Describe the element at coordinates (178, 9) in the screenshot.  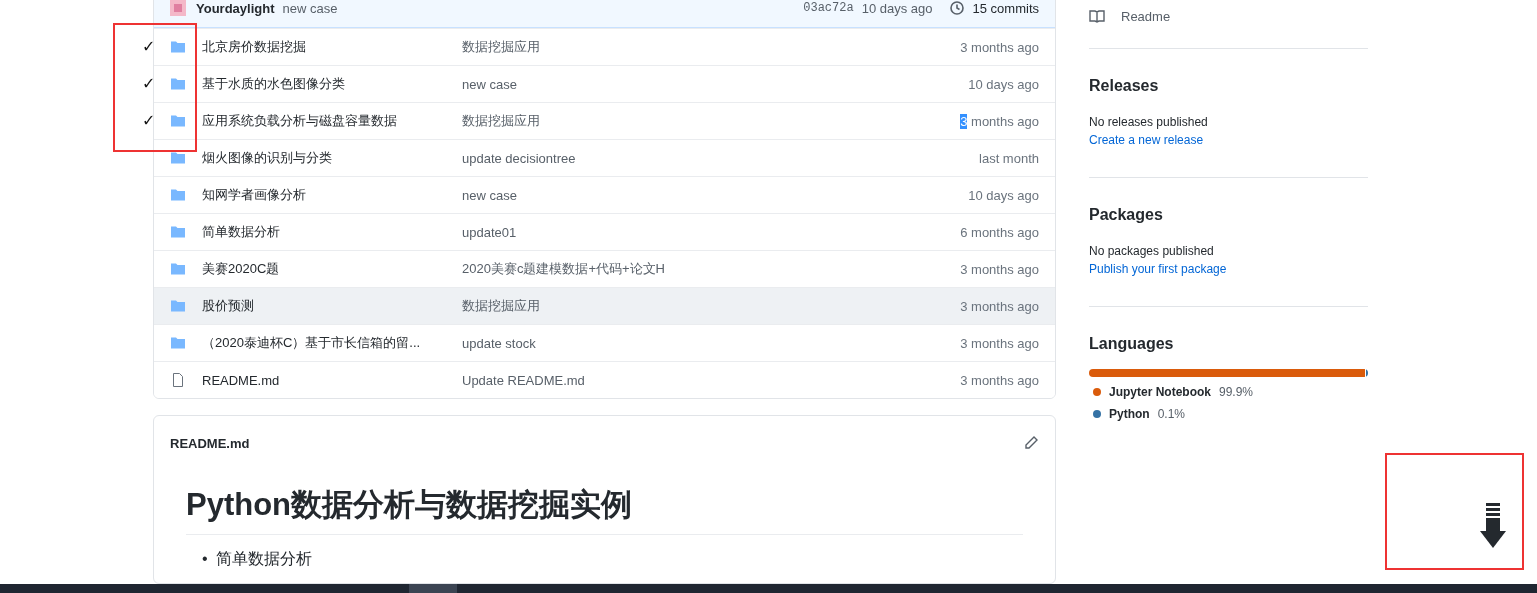
I see `avatar-icon` at that location.